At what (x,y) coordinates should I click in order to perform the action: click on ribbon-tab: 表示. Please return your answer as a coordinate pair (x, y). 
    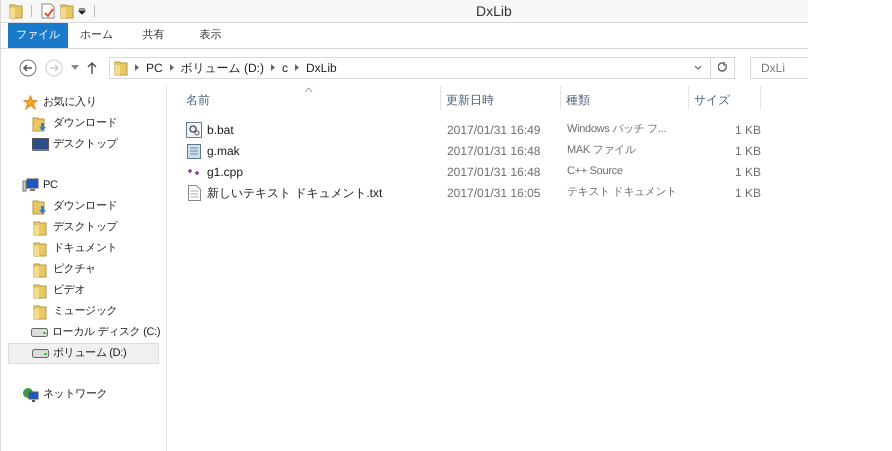
    Looking at the image, I should click on (210, 35).